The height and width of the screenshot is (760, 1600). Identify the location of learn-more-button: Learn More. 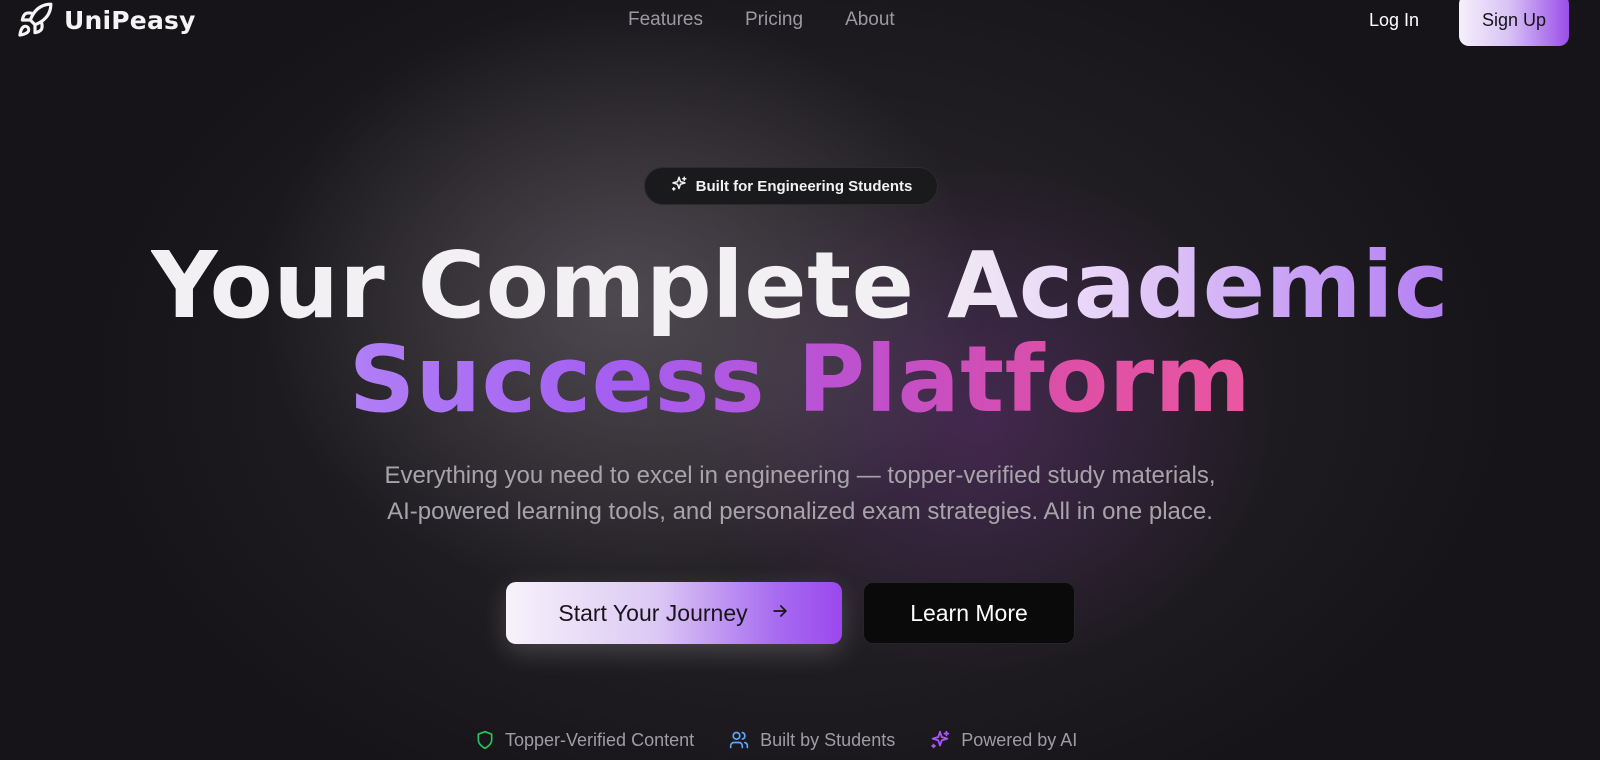
(969, 613).